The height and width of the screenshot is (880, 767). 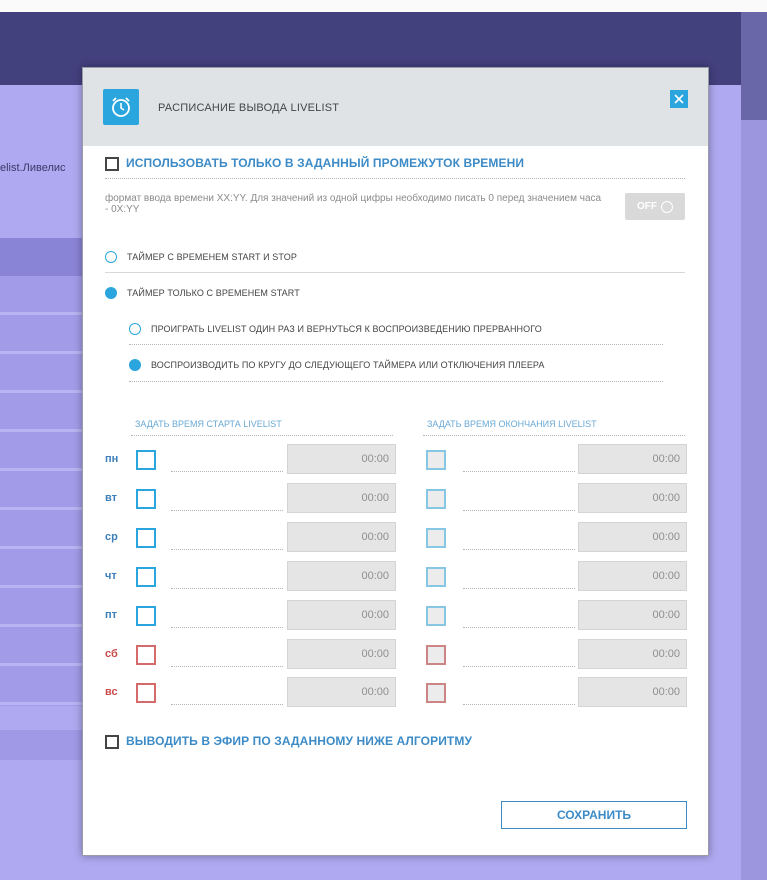 I want to click on algorithm-checkbox, so click(x=112, y=742).